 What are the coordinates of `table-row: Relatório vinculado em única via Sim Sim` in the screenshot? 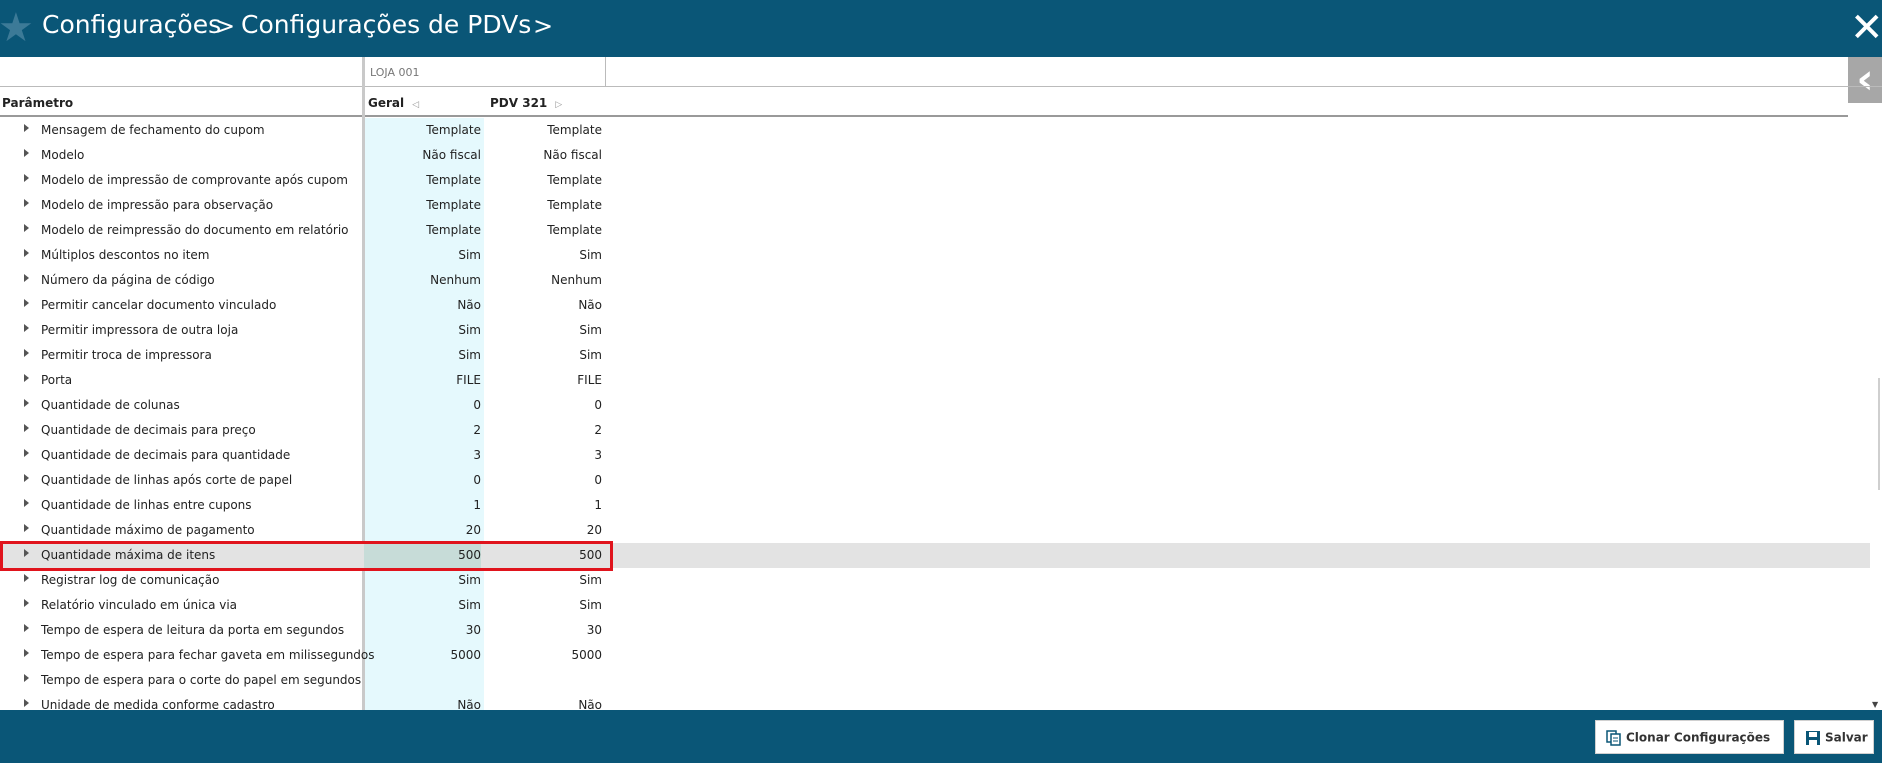 It's located at (935, 605).